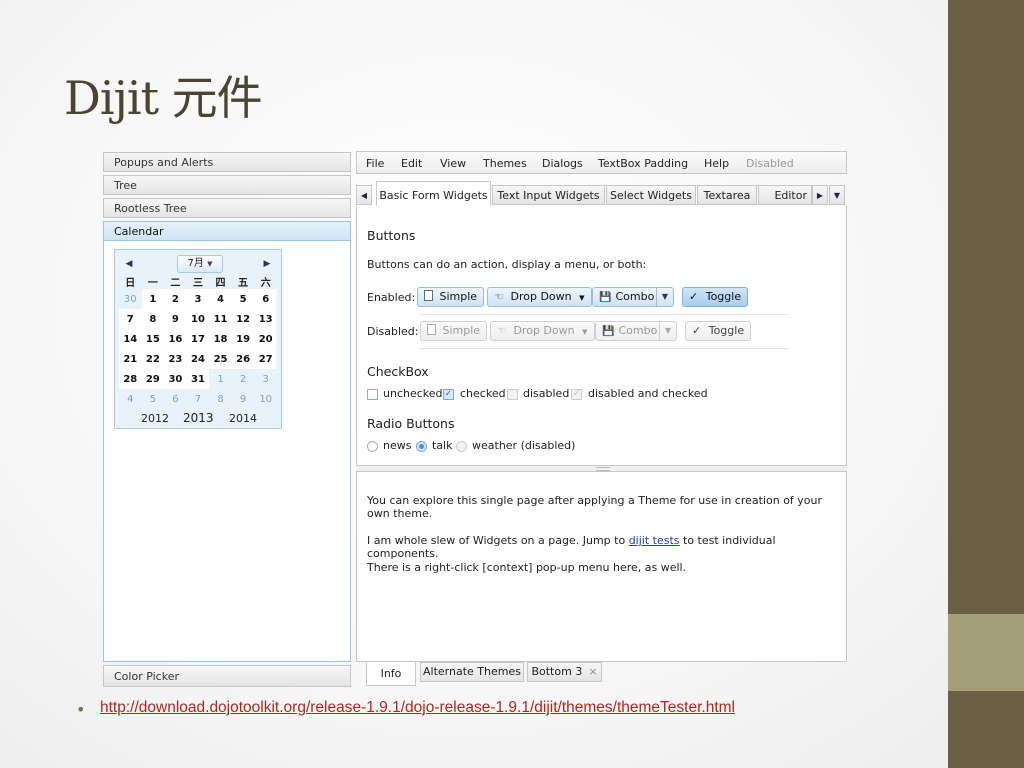 Image resolution: width=1024 pixels, height=768 pixels. I want to click on calendar-day: 31, so click(198, 379).